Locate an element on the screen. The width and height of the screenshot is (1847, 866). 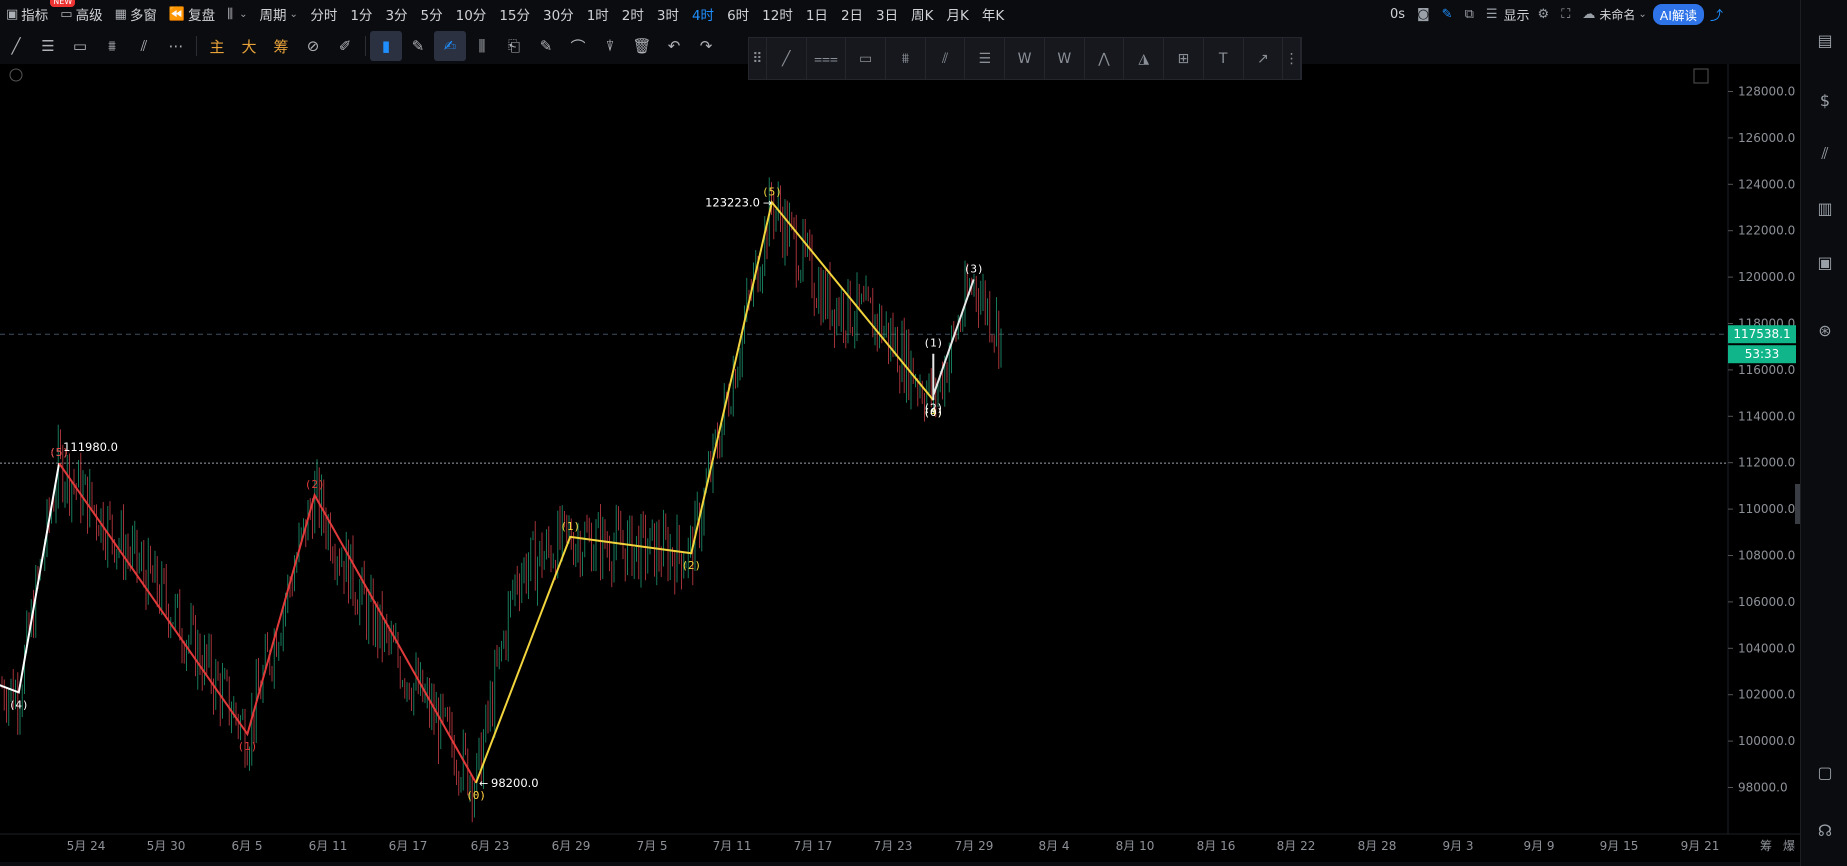
overlay-筹: 筹 is located at coordinates (281, 46).